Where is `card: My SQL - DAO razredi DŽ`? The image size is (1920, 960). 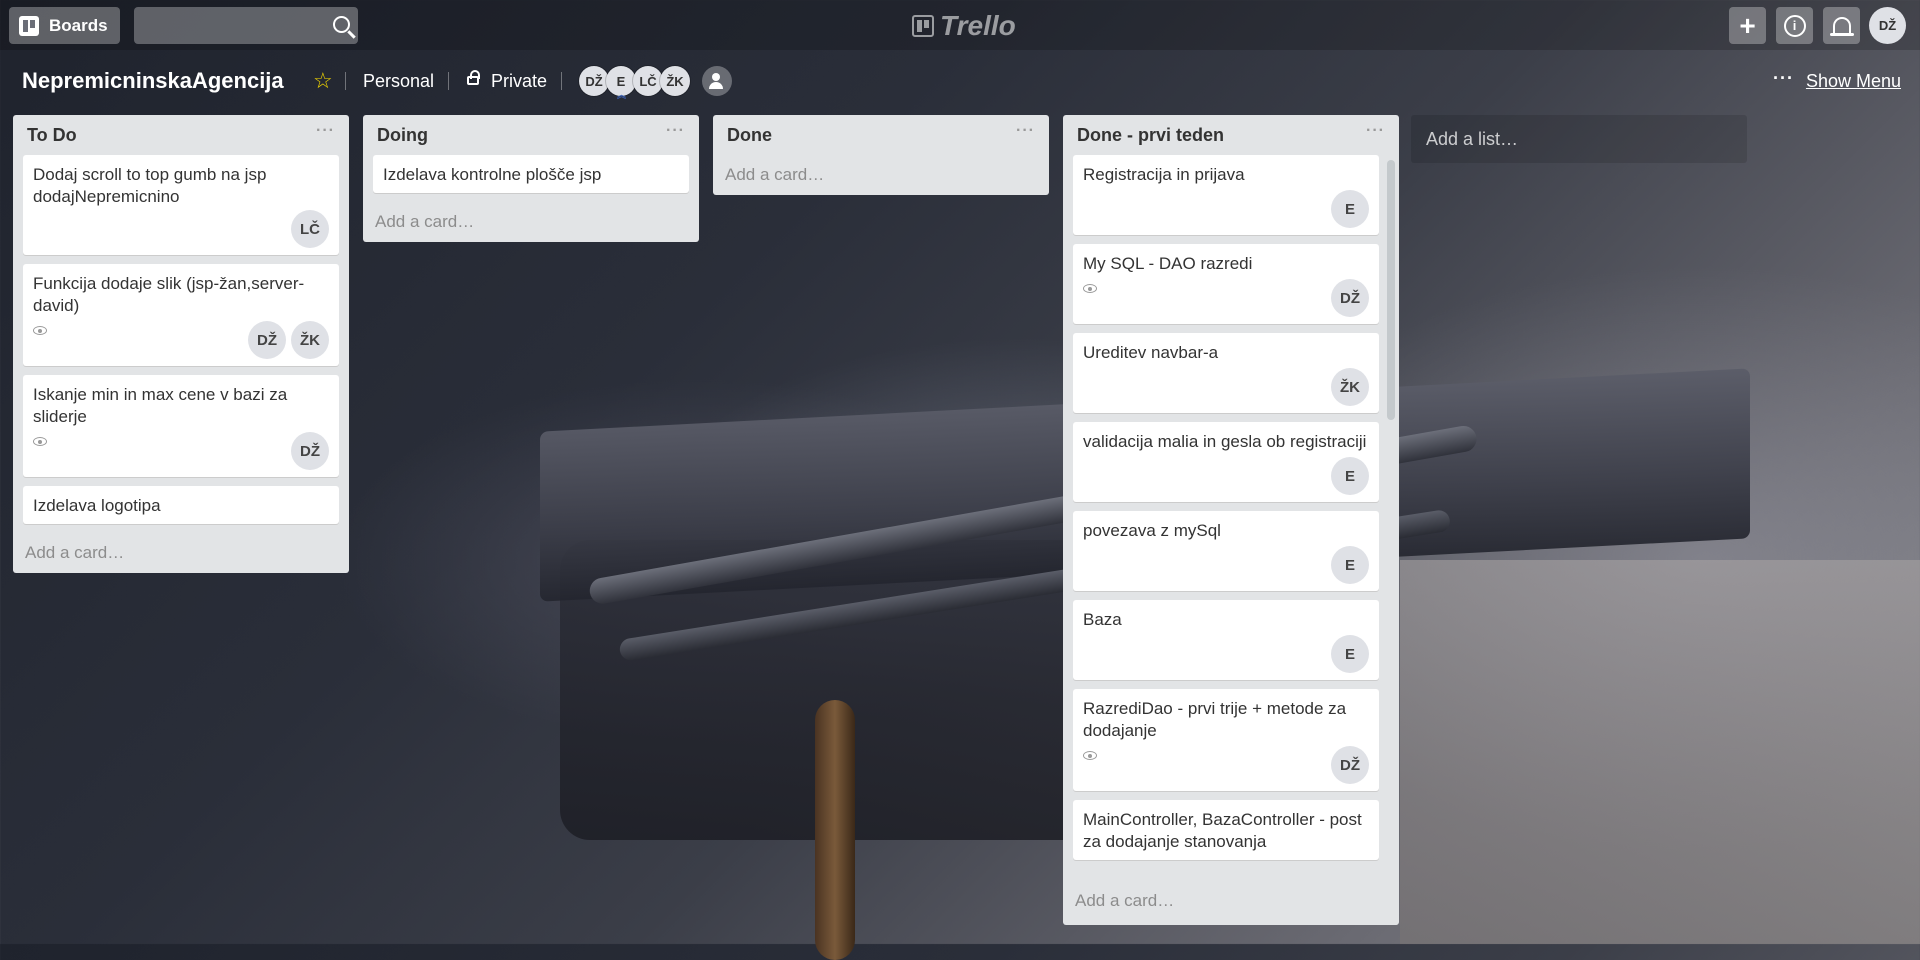
card: My SQL - DAO razredi DŽ is located at coordinates (1226, 284).